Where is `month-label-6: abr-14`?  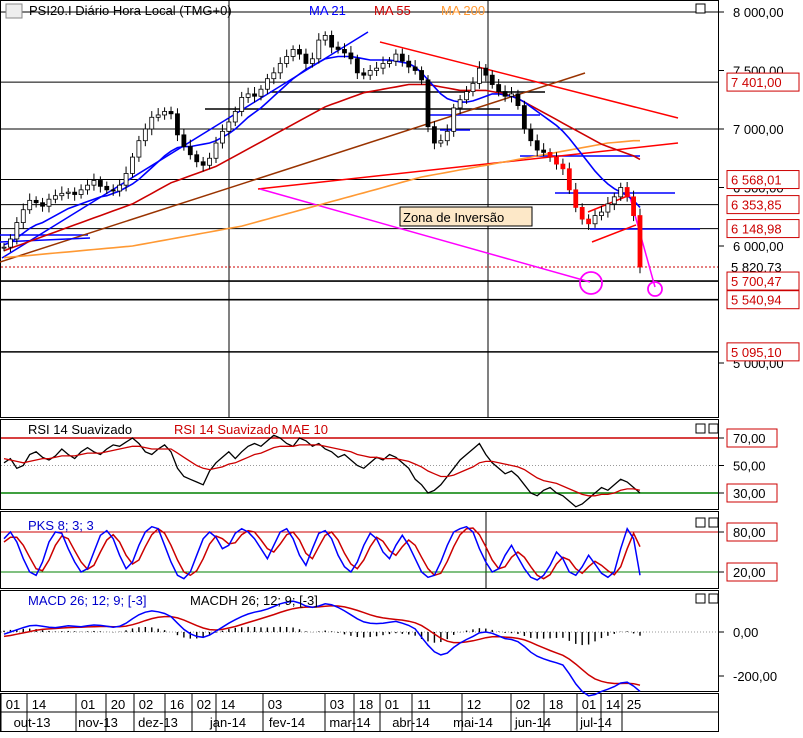 month-label-6: abr-14 is located at coordinates (411, 722).